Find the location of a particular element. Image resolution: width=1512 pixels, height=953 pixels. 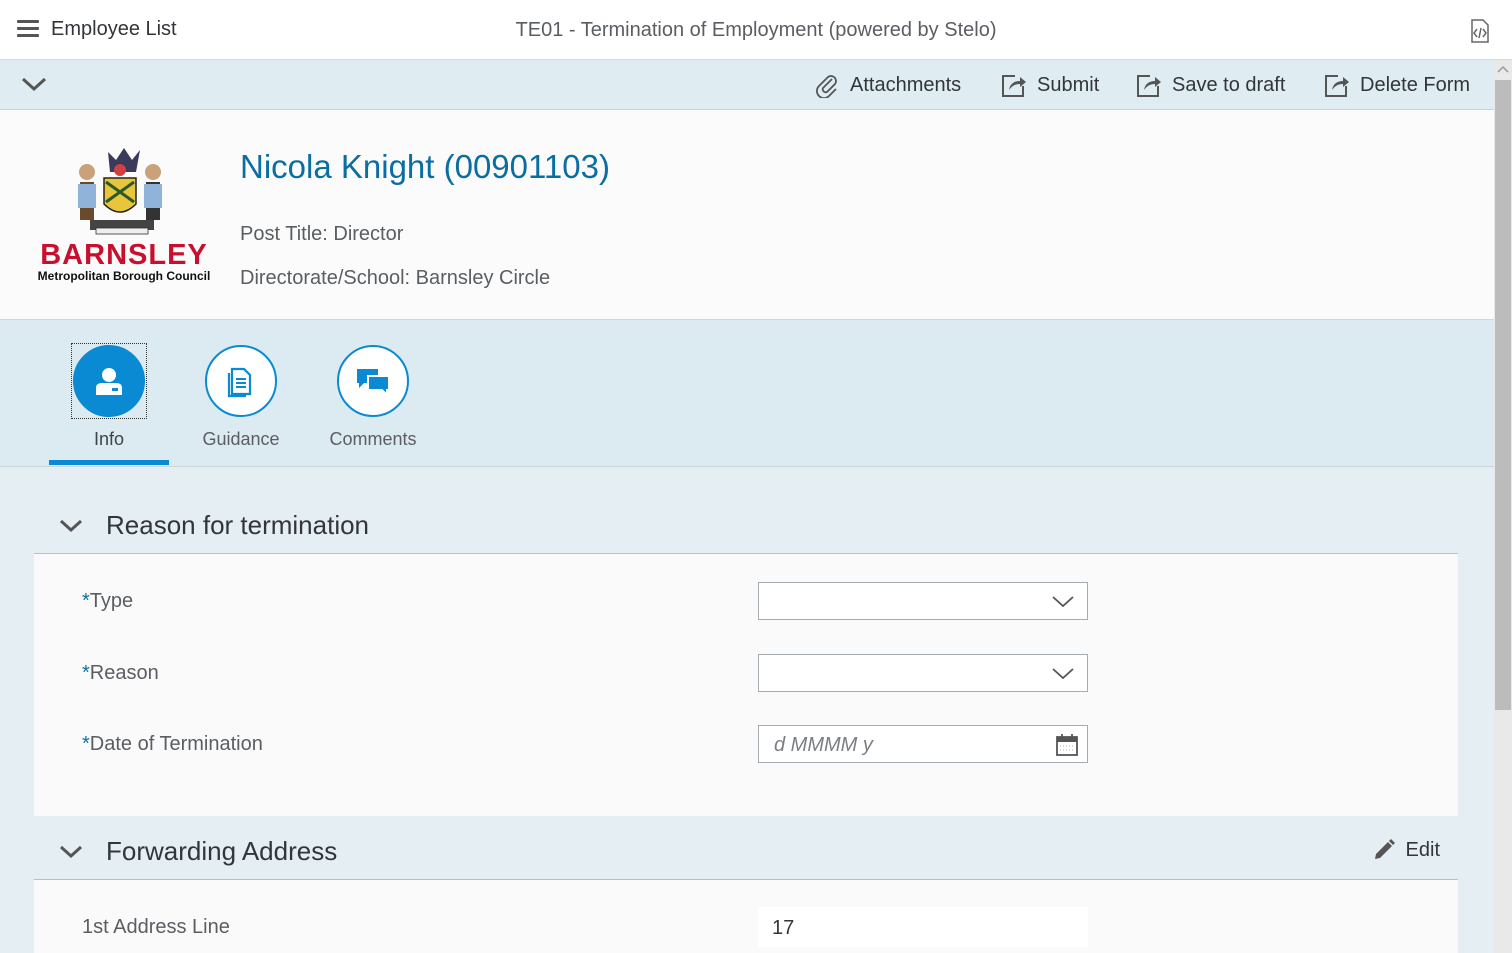

tab-comments: Comments is located at coordinates (373, 397).